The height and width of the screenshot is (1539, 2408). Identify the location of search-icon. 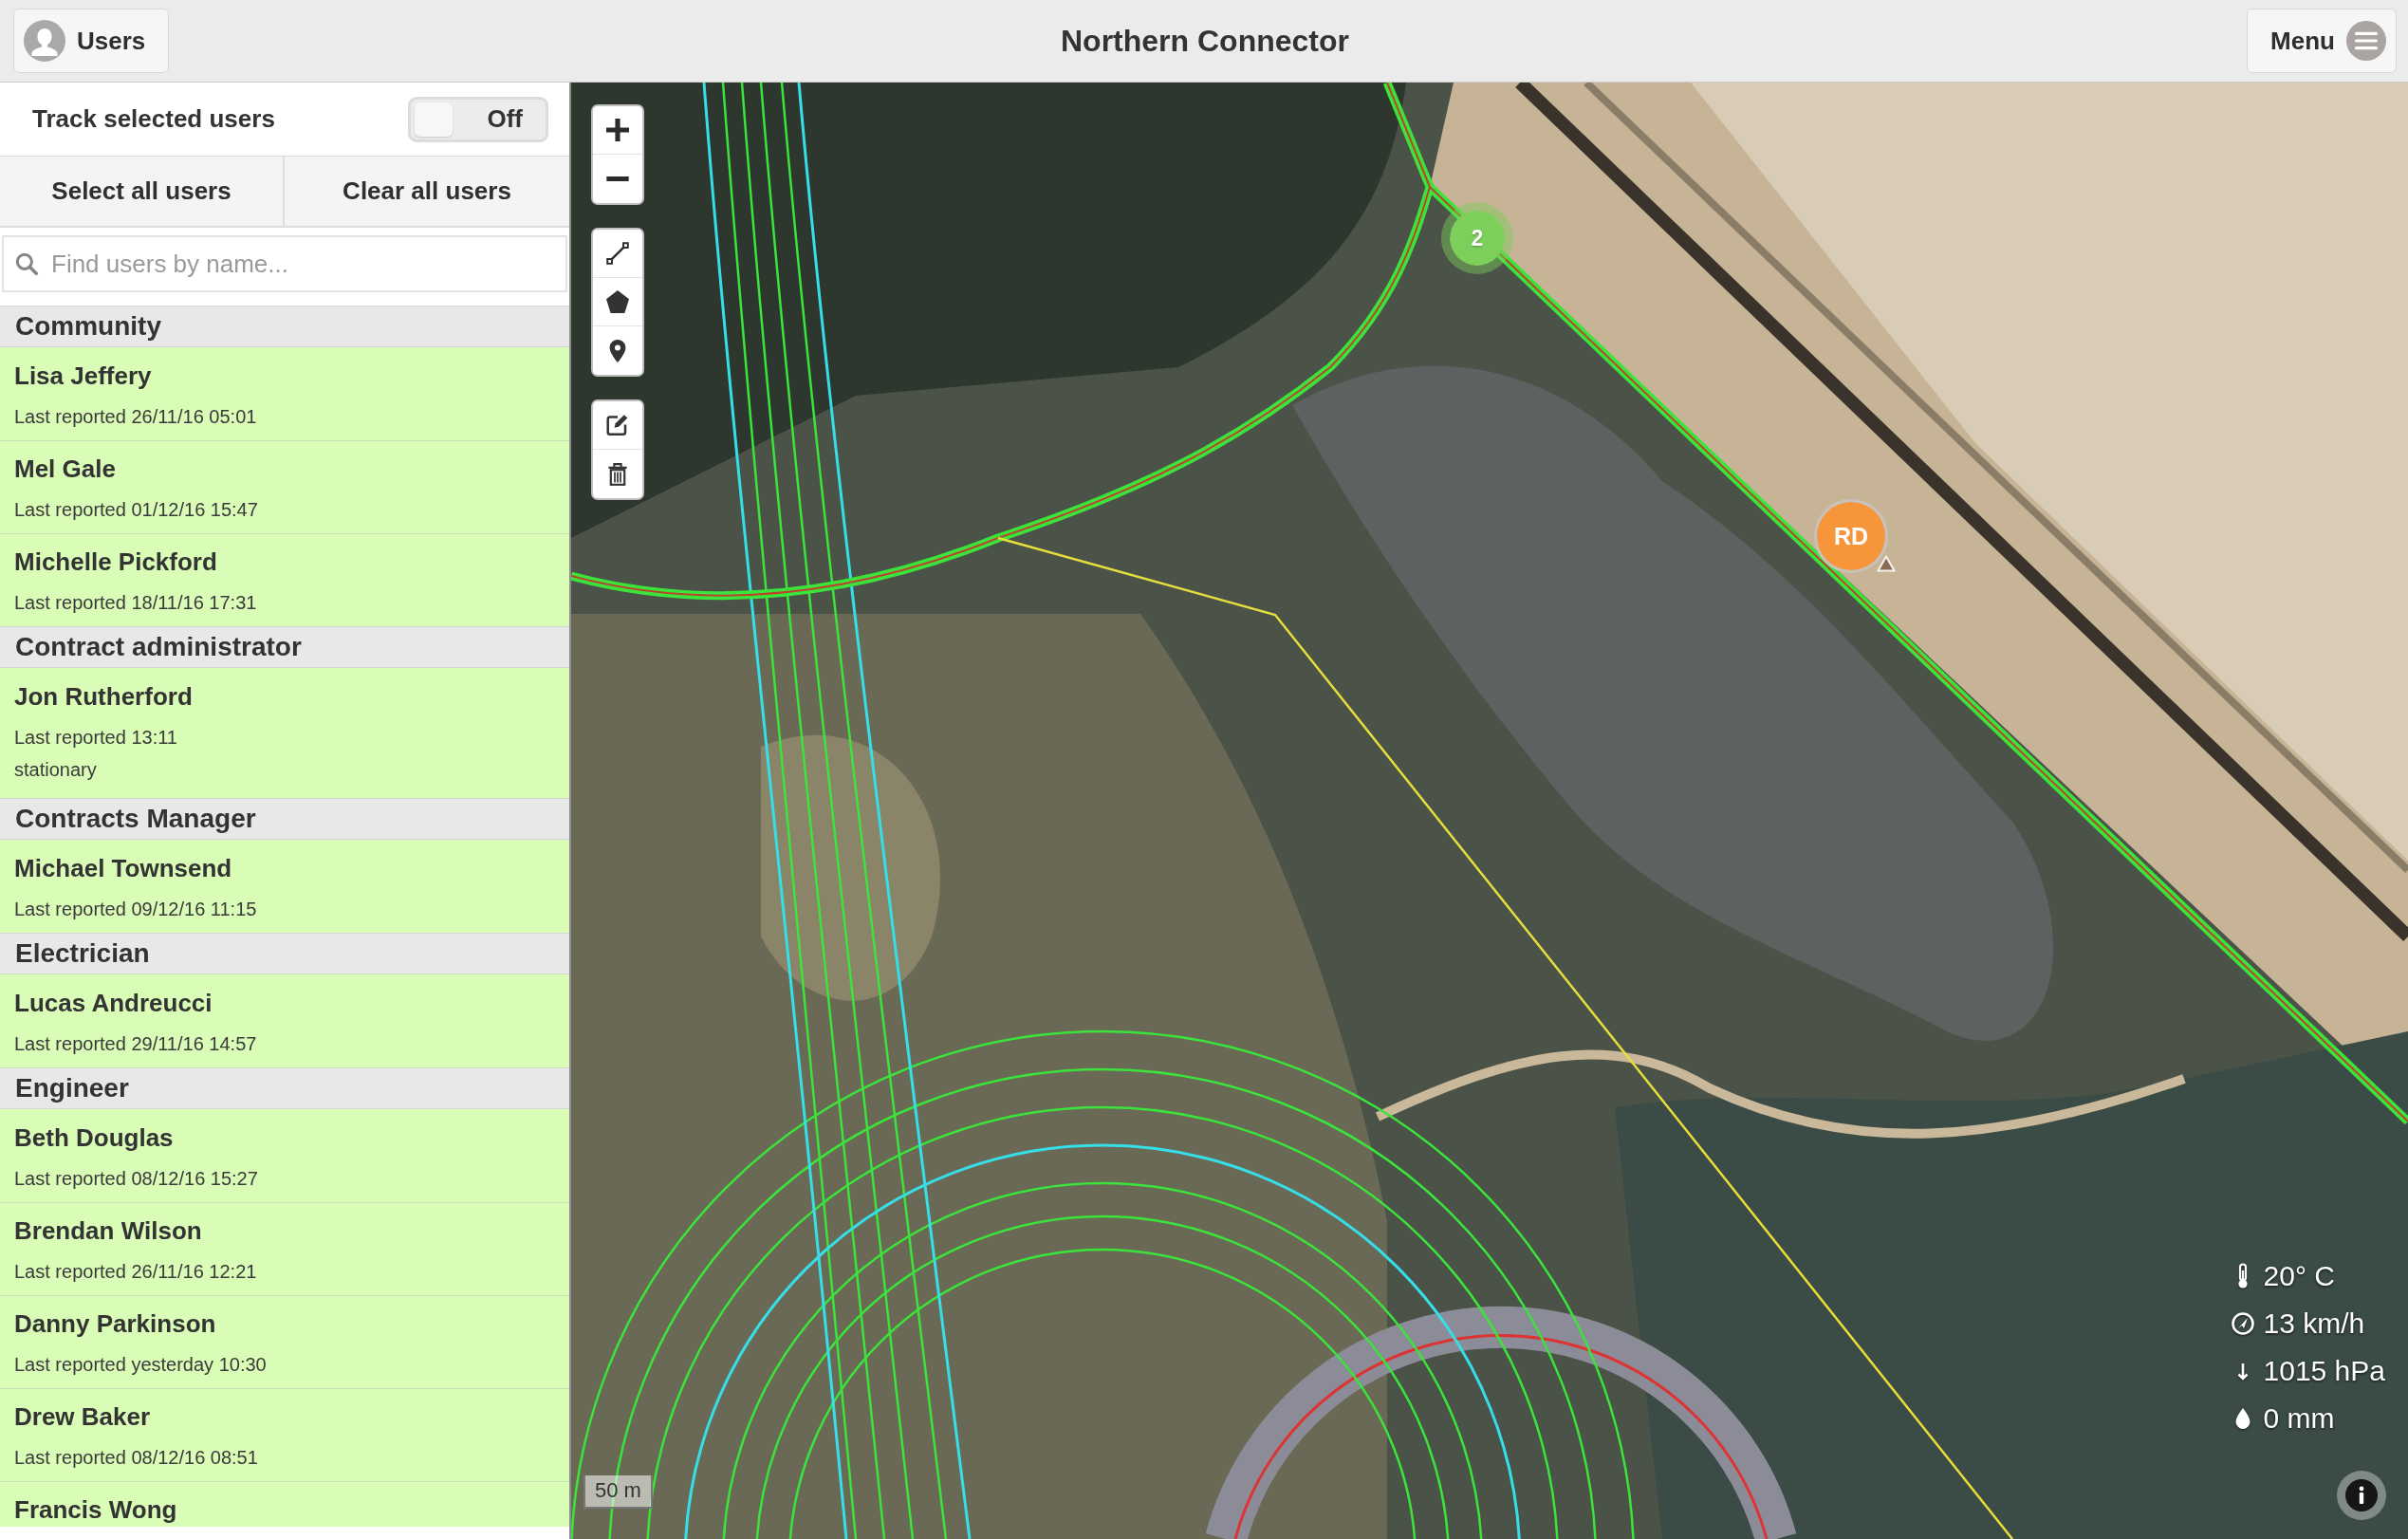
(26, 264).